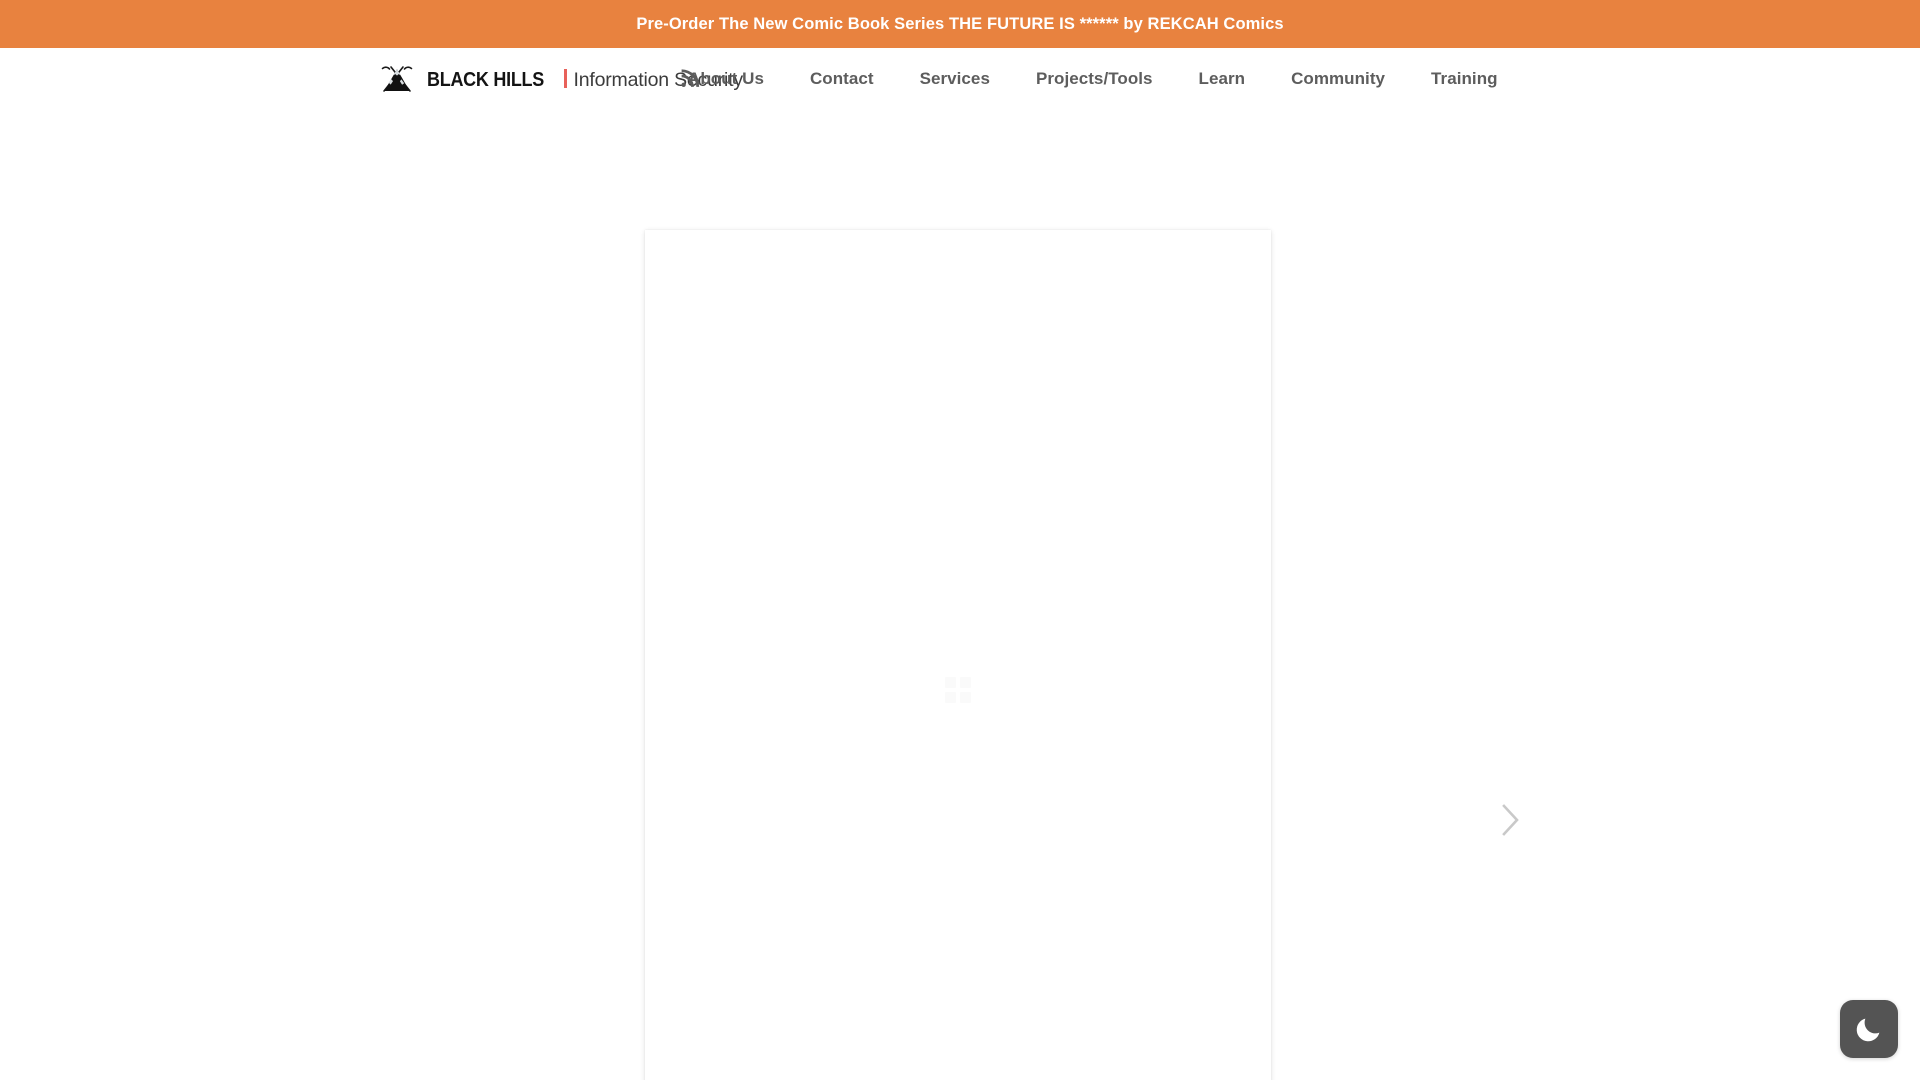 The height and width of the screenshot is (1080, 1920). Describe the element at coordinates (958, 690) in the screenshot. I see `image-placeholder-icon` at that location.